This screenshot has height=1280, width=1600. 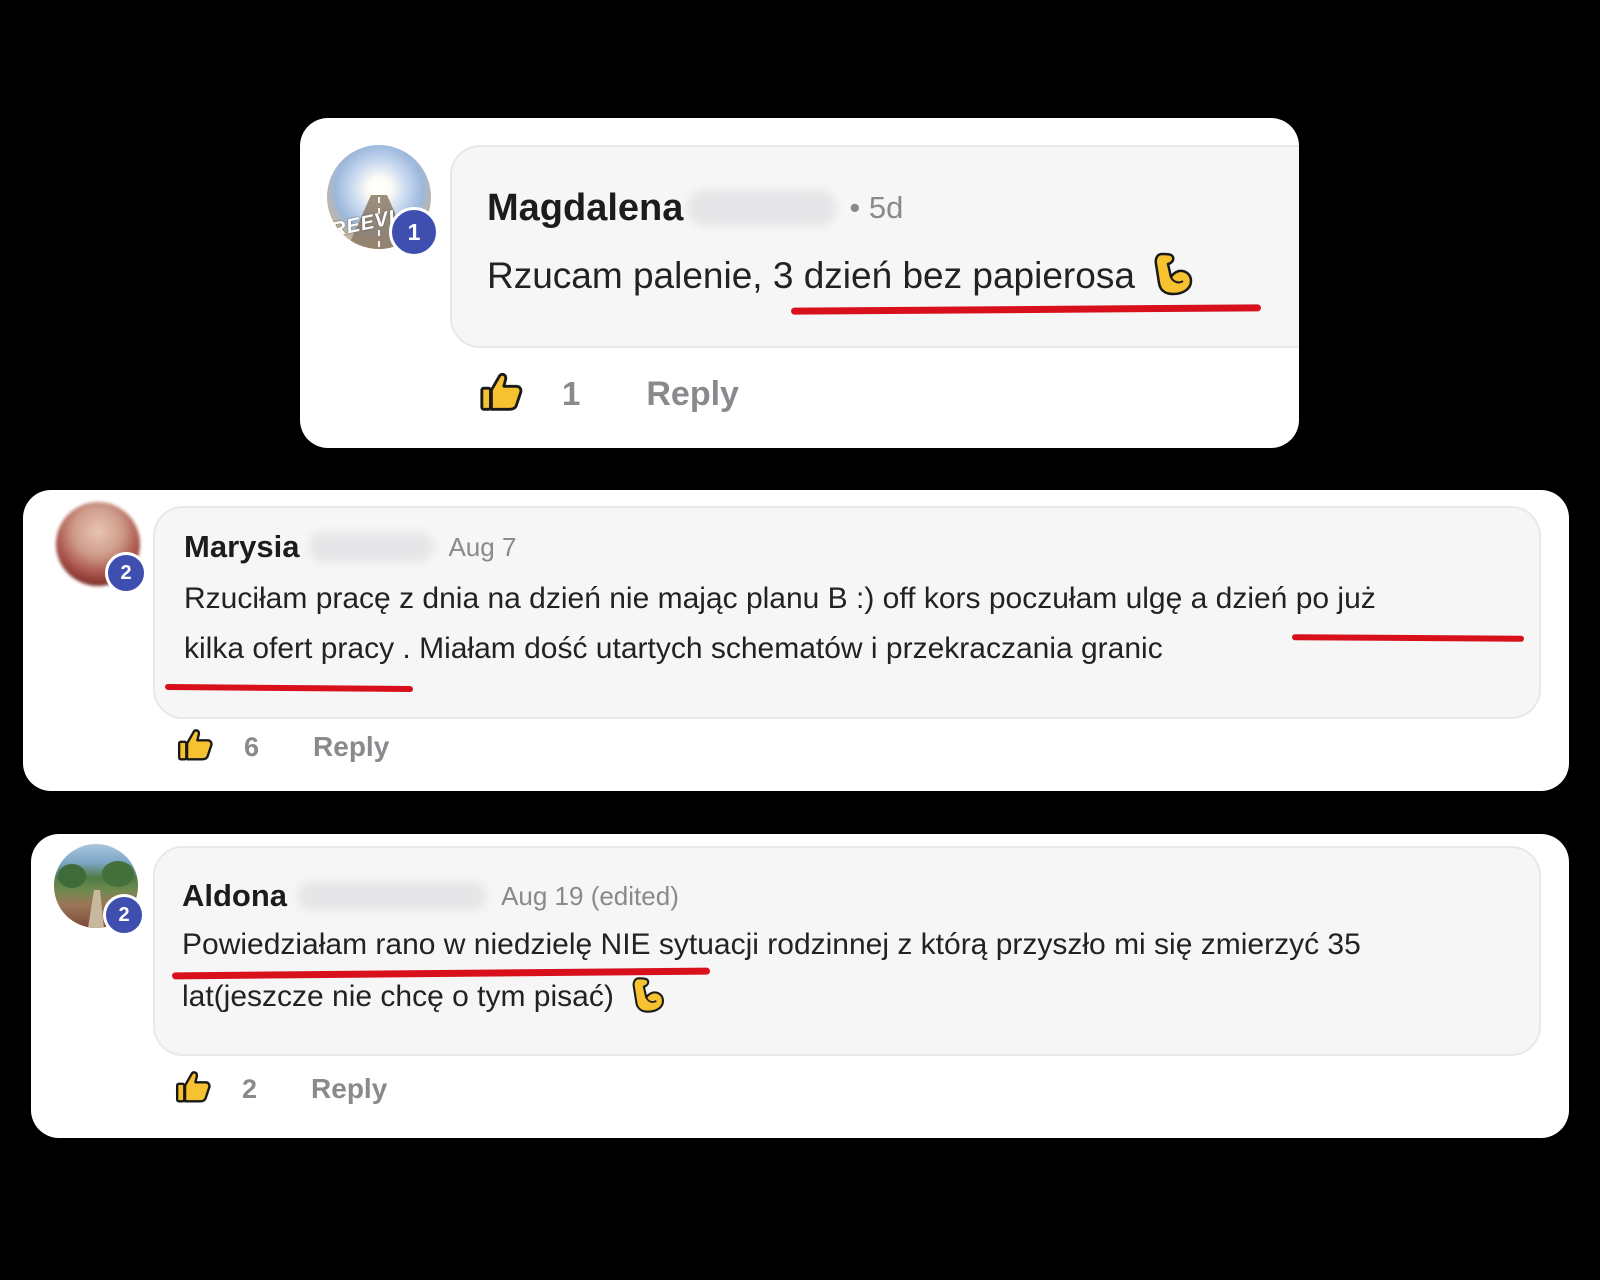 I want to click on author-name: Marysia, so click(x=241, y=547).